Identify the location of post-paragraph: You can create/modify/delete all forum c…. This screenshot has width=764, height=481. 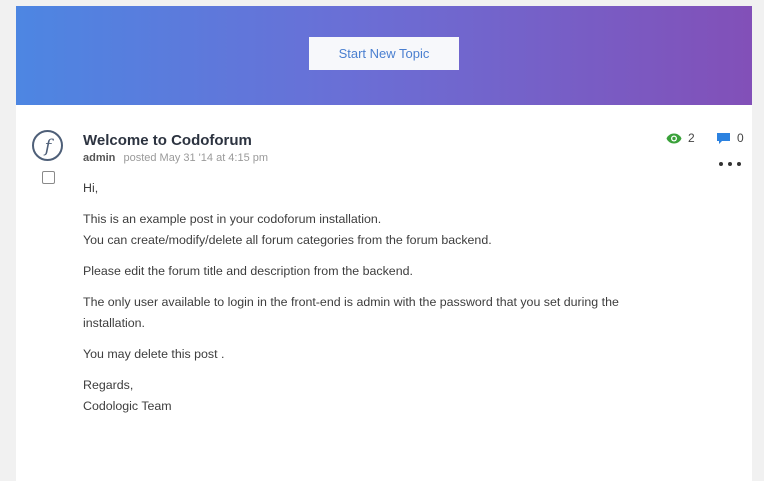
(287, 240).